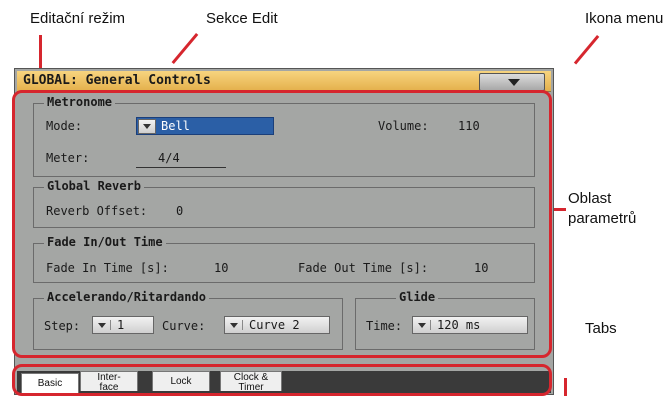 The height and width of the screenshot is (396, 667). I want to click on callout-param-area-line2: parametrů, so click(602, 218).